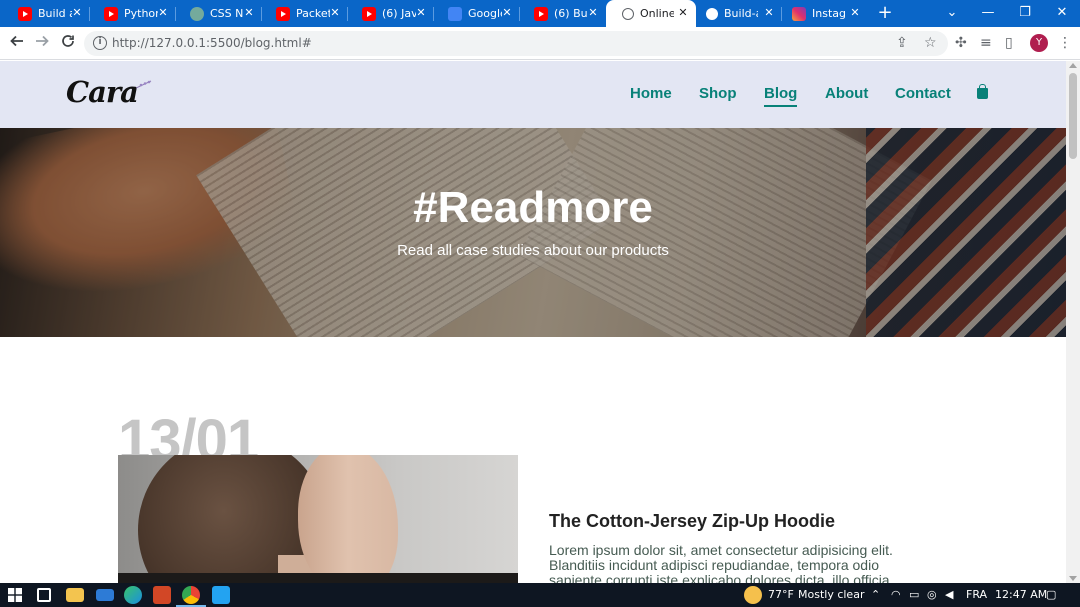  Describe the element at coordinates (932, 594) in the screenshot. I see `meet-now-icon: ◎` at that location.